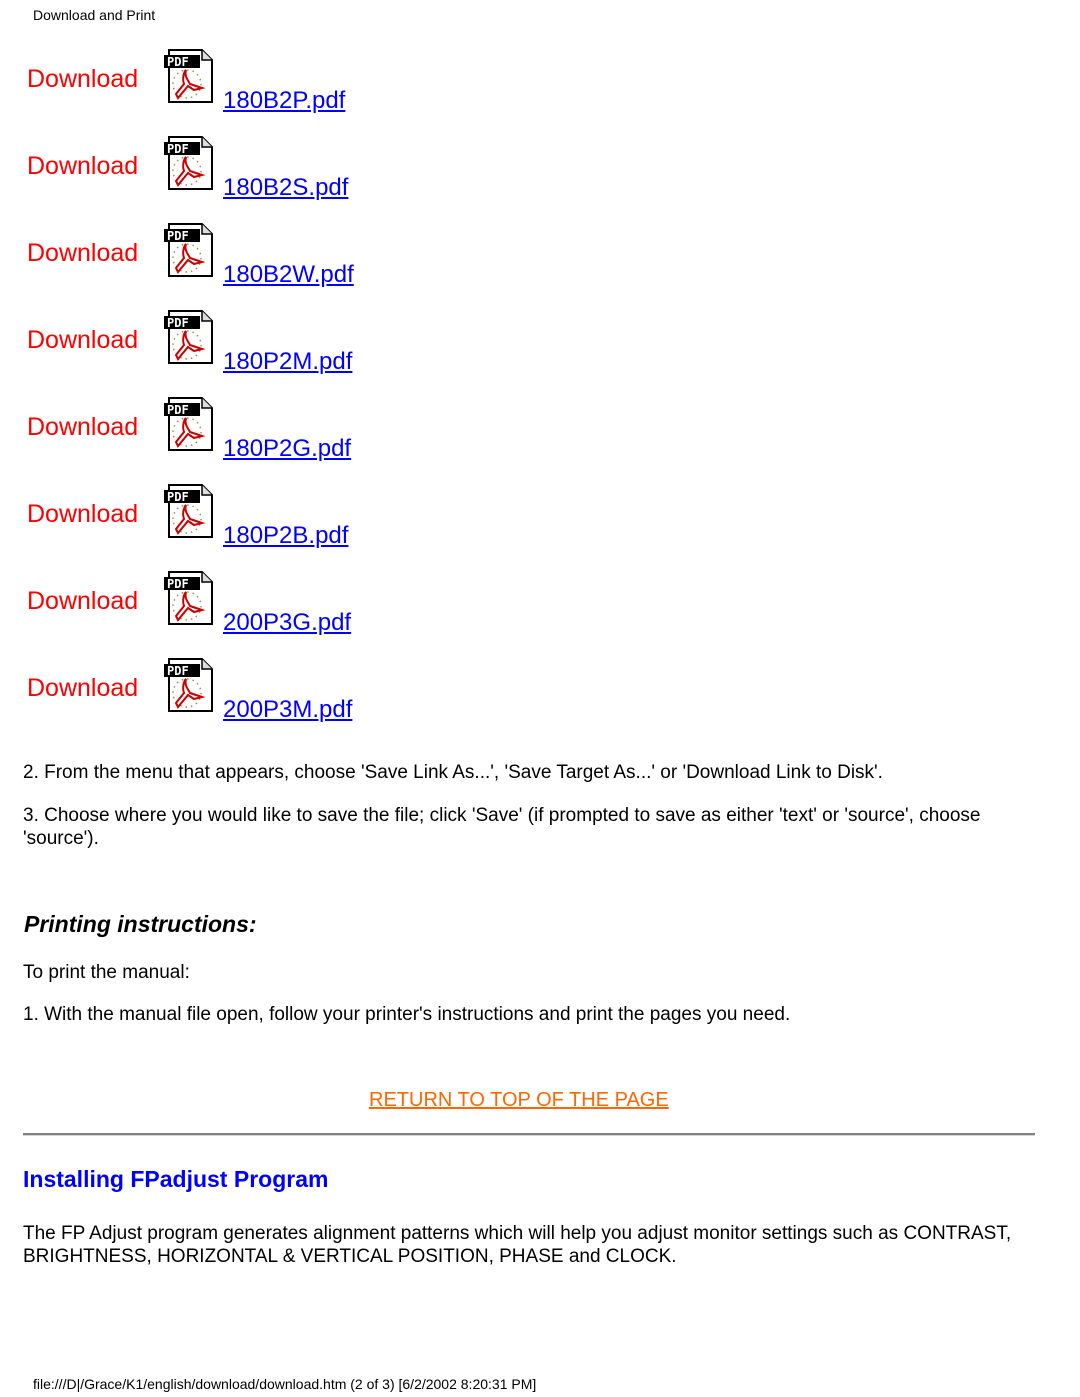 The width and height of the screenshot is (1080, 1397). Describe the element at coordinates (94, 15) in the screenshot. I see `page-header-title: Download and Print` at that location.